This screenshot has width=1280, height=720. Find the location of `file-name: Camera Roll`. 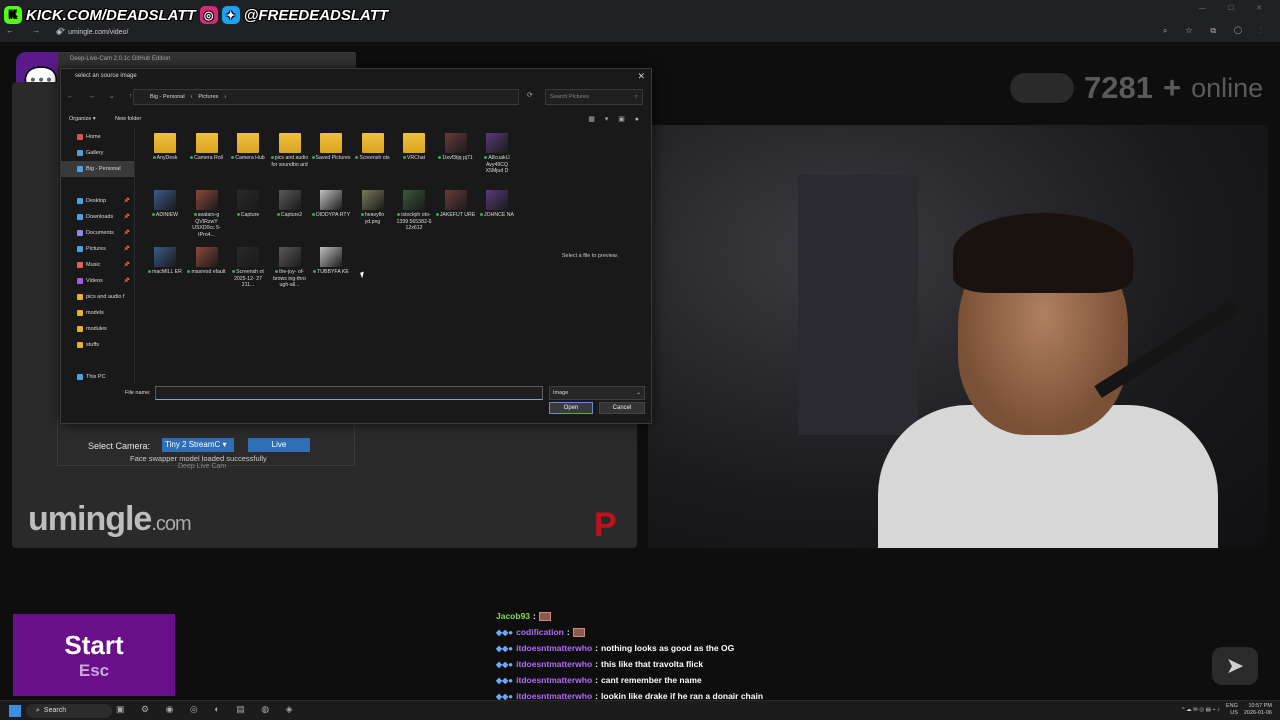

file-name: Camera Roll is located at coordinates (208, 158).